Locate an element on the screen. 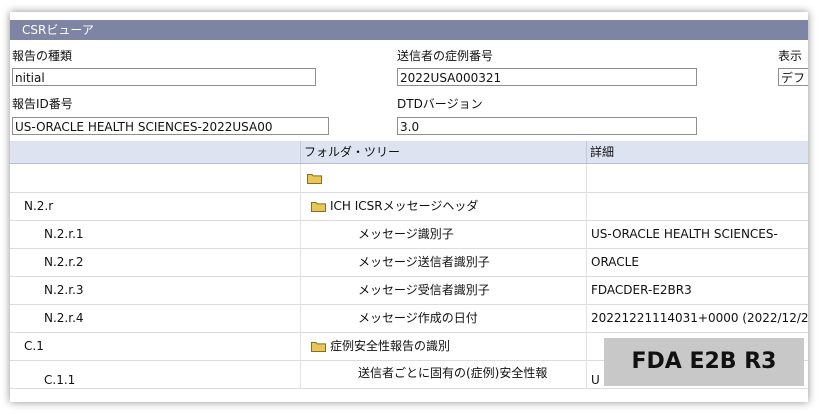 The width and height of the screenshot is (830, 414). row-id: N.2.r.4 is located at coordinates (64, 318).